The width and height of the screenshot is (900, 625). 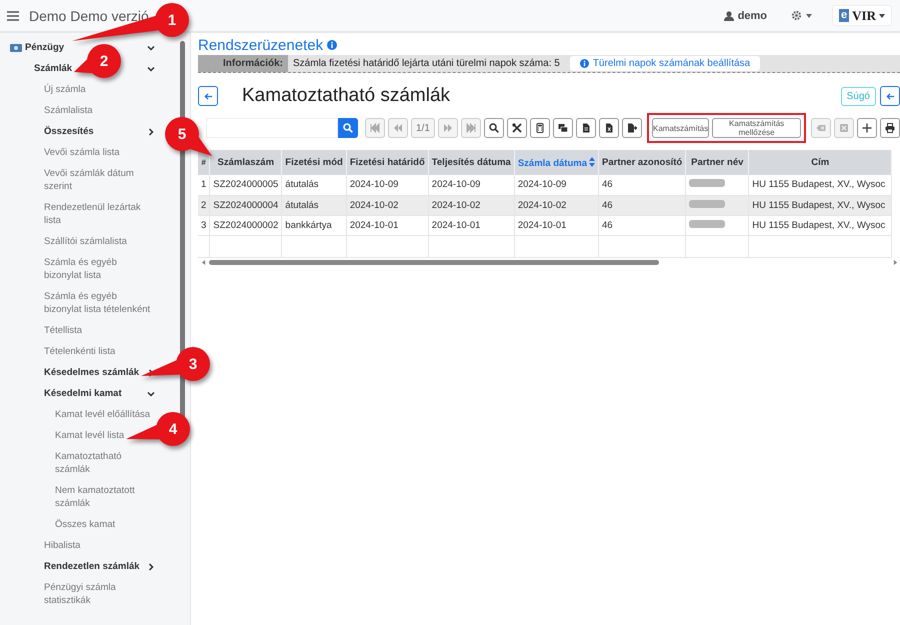 What do you see at coordinates (243, 63) in the screenshot?
I see `info-label: Információk:` at bounding box center [243, 63].